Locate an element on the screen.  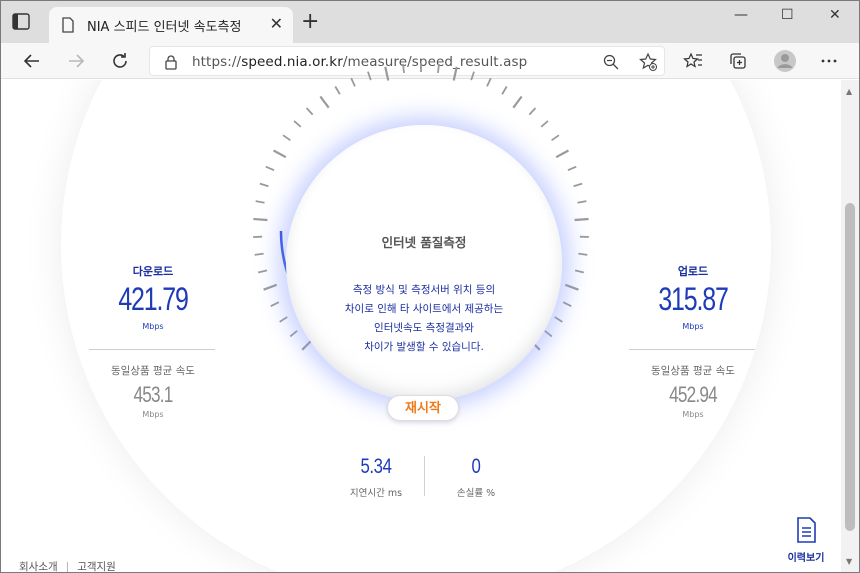
footer-link-support: 고객지원 is located at coordinates (96, 566).